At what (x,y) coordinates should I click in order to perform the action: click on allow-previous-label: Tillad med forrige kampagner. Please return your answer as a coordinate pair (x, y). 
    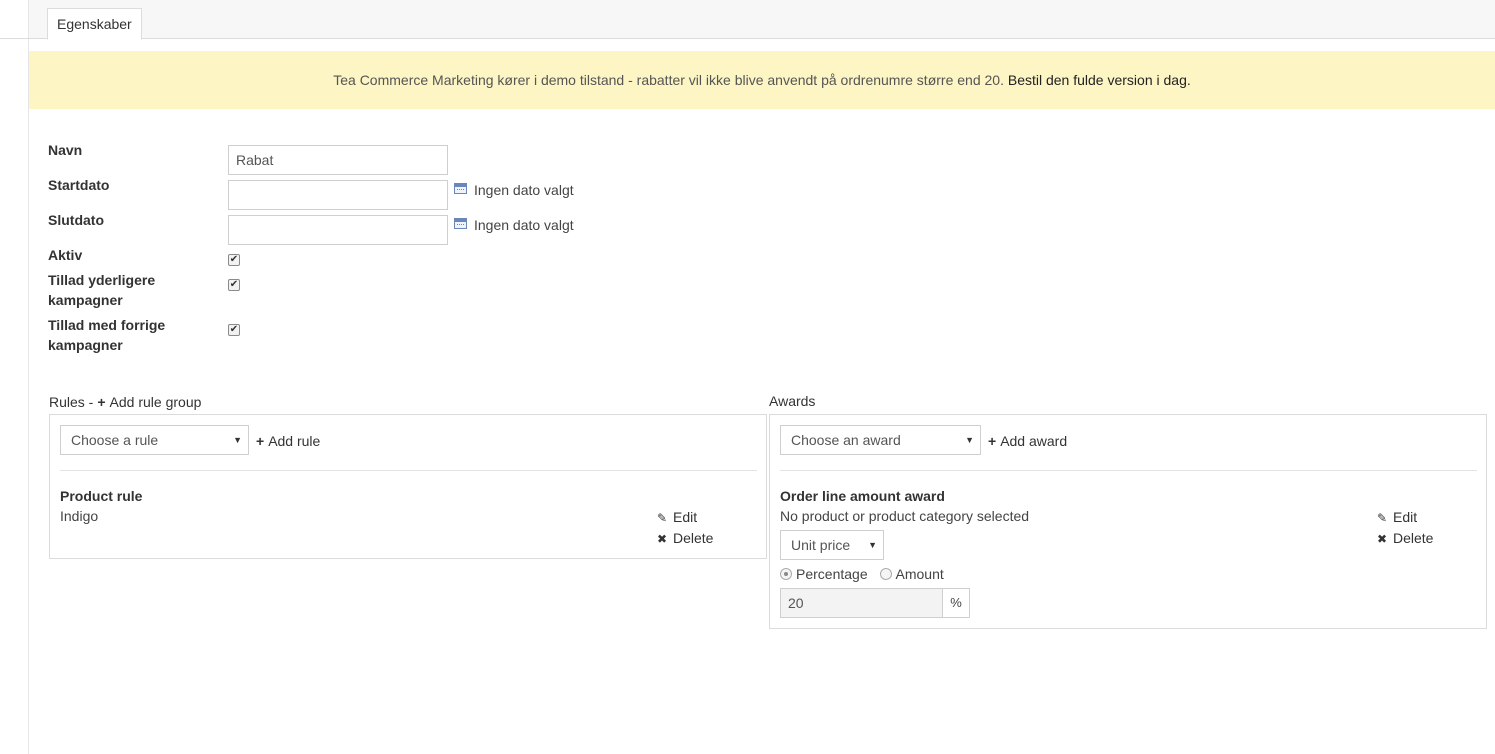
    Looking at the image, I should click on (107, 335).